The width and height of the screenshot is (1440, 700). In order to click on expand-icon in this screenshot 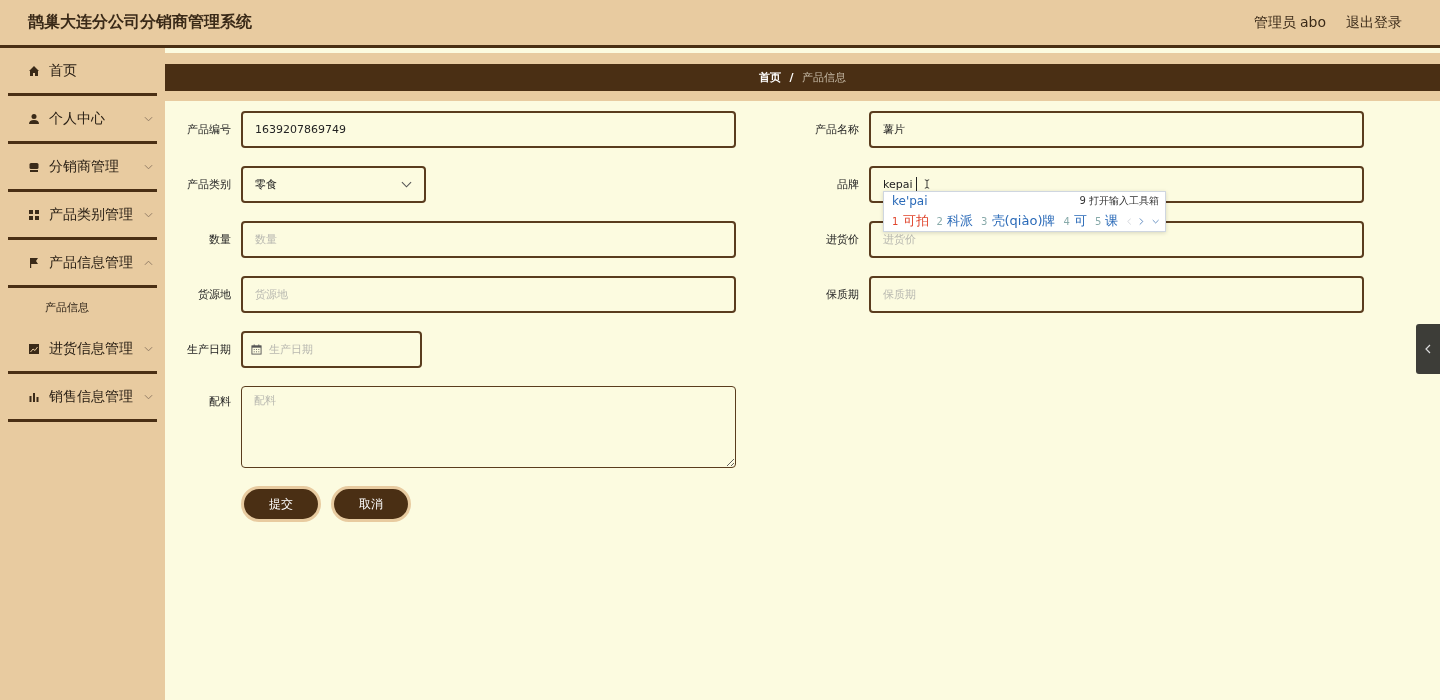, I will do `click(1155, 221)`.